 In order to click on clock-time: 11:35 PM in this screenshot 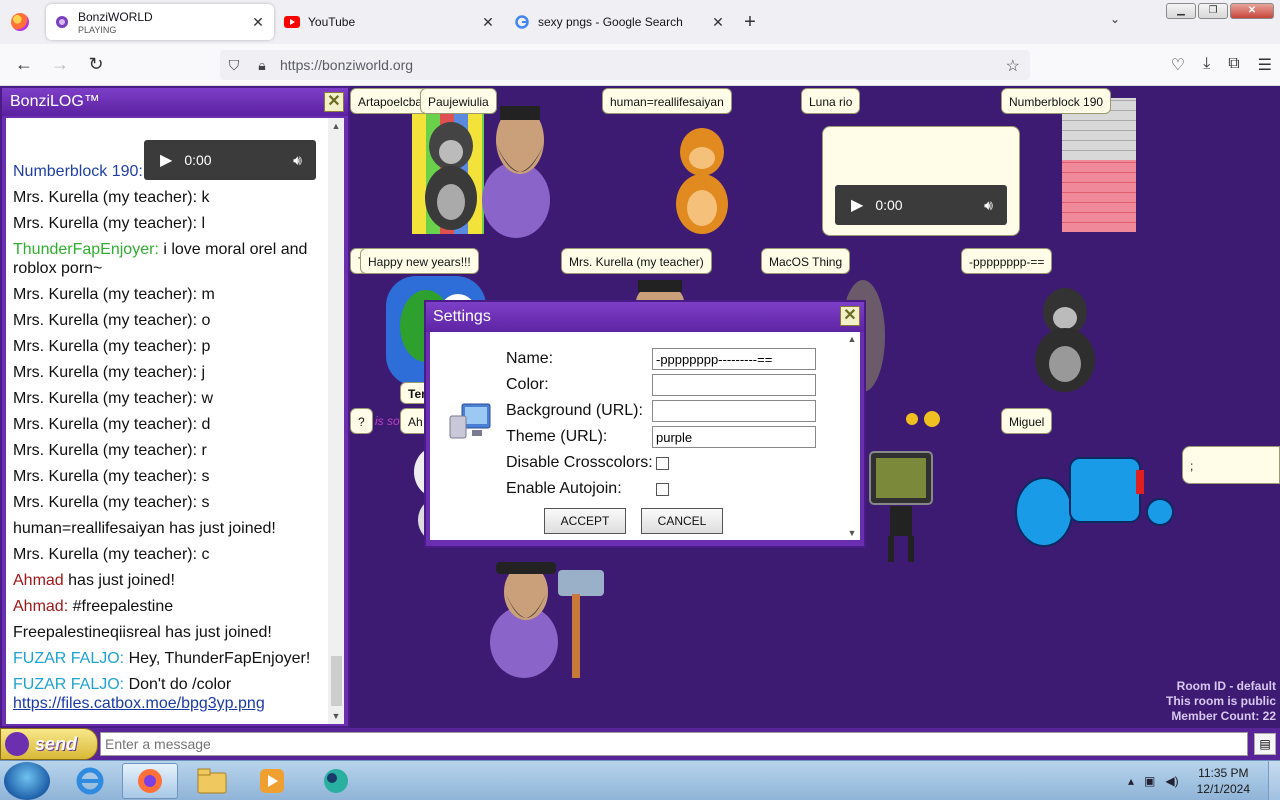, I will do `click(1223, 773)`.